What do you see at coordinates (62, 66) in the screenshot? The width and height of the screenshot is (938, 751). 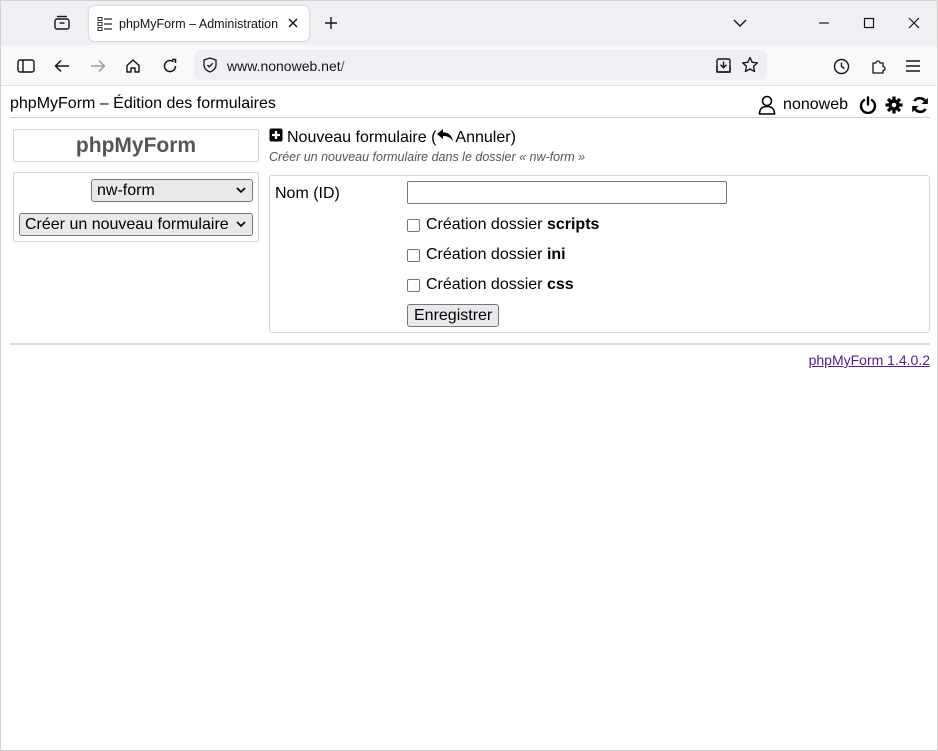 I see `back-icon` at bounding box center [62, 66].